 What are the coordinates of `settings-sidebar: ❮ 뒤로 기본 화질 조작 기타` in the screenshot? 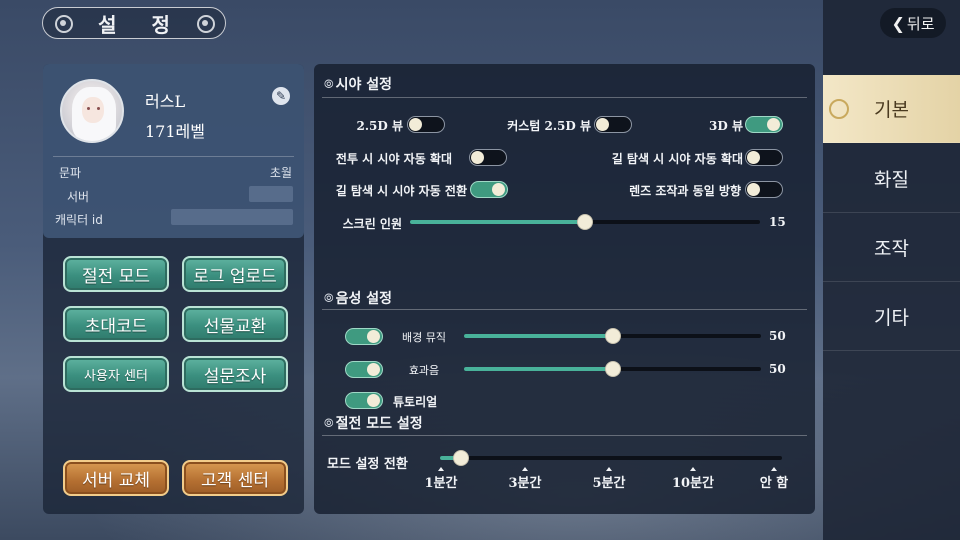 It's located at (891, 270).